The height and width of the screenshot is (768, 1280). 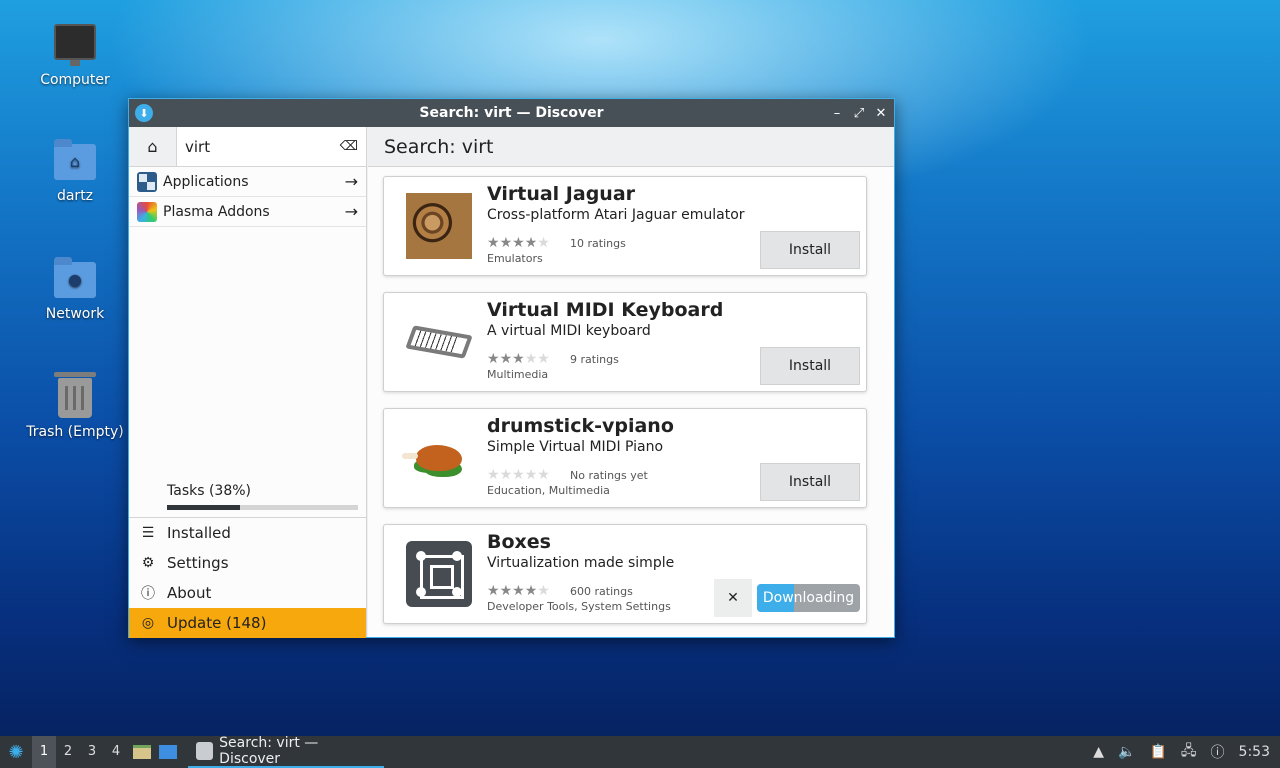 I want to click on rating-count: No ratings yet, so click(x=609, y=475).